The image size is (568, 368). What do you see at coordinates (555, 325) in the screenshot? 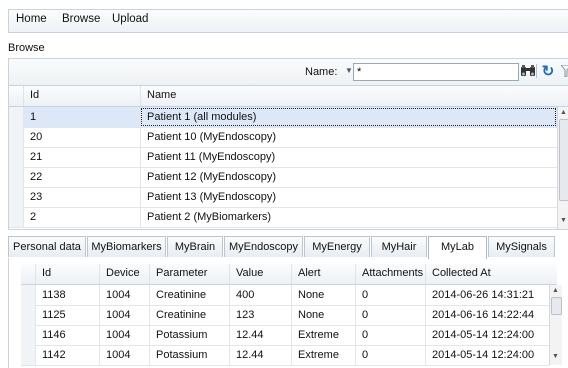
I see `lab-scrollbar: ▲ ▼` at bounding box center [555, 325].